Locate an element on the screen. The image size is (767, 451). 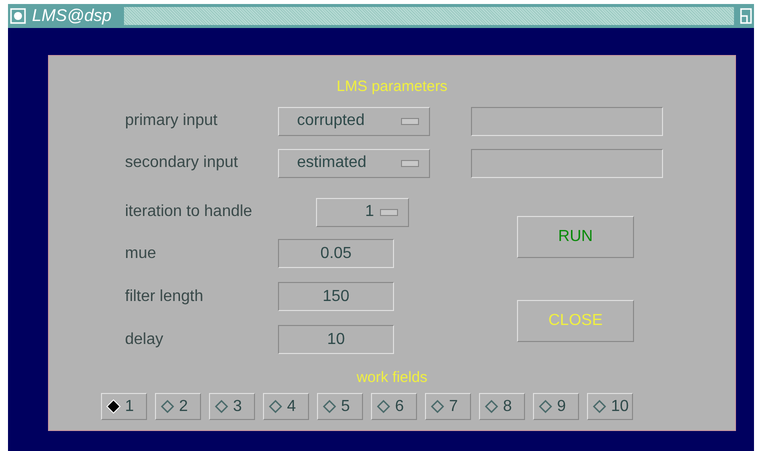
input-field: 150 is located at coordinates (336, 296).